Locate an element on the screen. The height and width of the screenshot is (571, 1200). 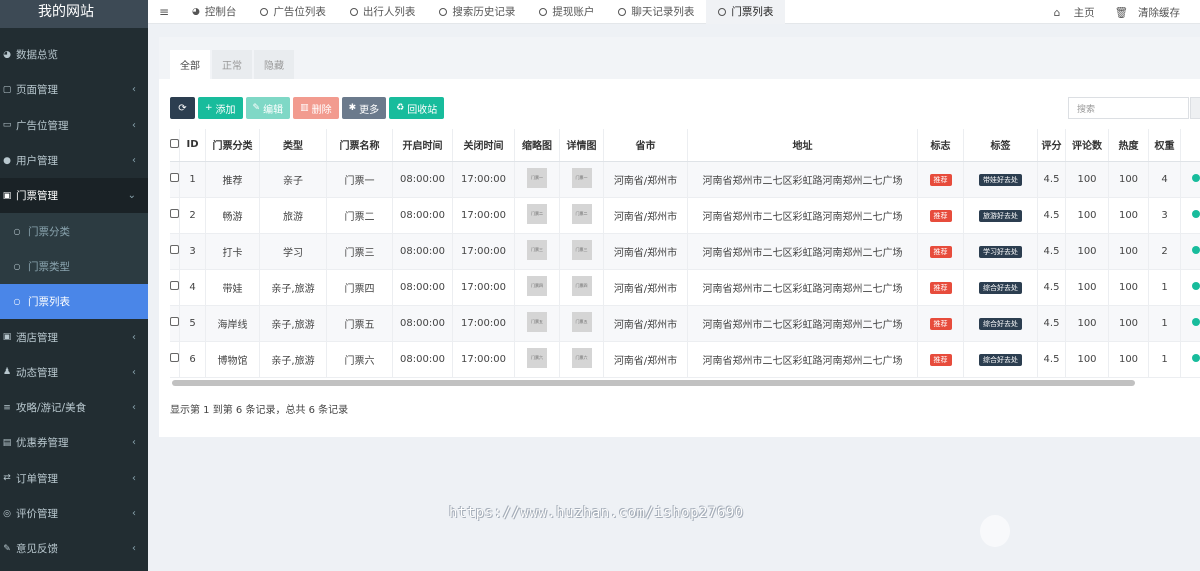
file-icon: ▢ is located at coordinates (7, 89).